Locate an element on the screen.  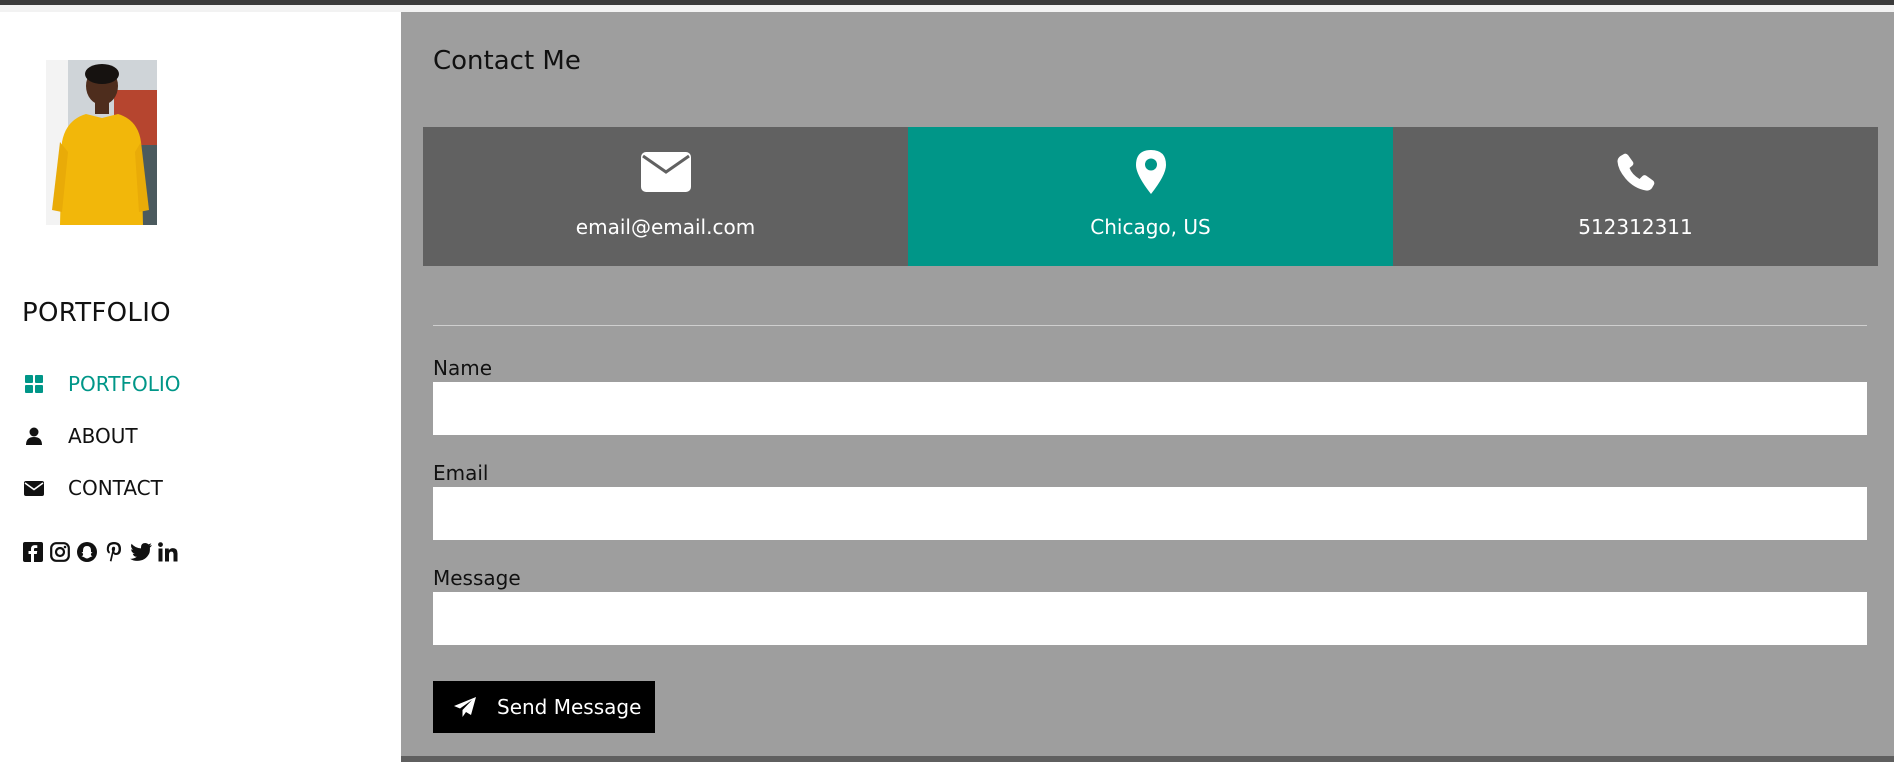
sidebar-item-about: ABOUT is located at coordinates (202, 436).